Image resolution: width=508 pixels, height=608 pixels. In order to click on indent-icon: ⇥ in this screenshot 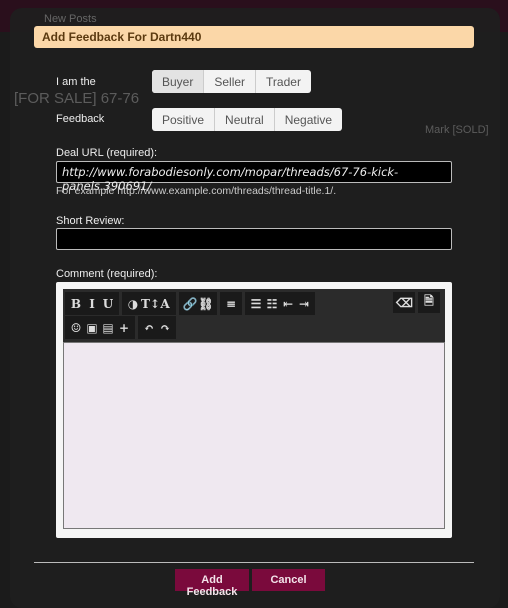, I will do `click(304, 304)`.